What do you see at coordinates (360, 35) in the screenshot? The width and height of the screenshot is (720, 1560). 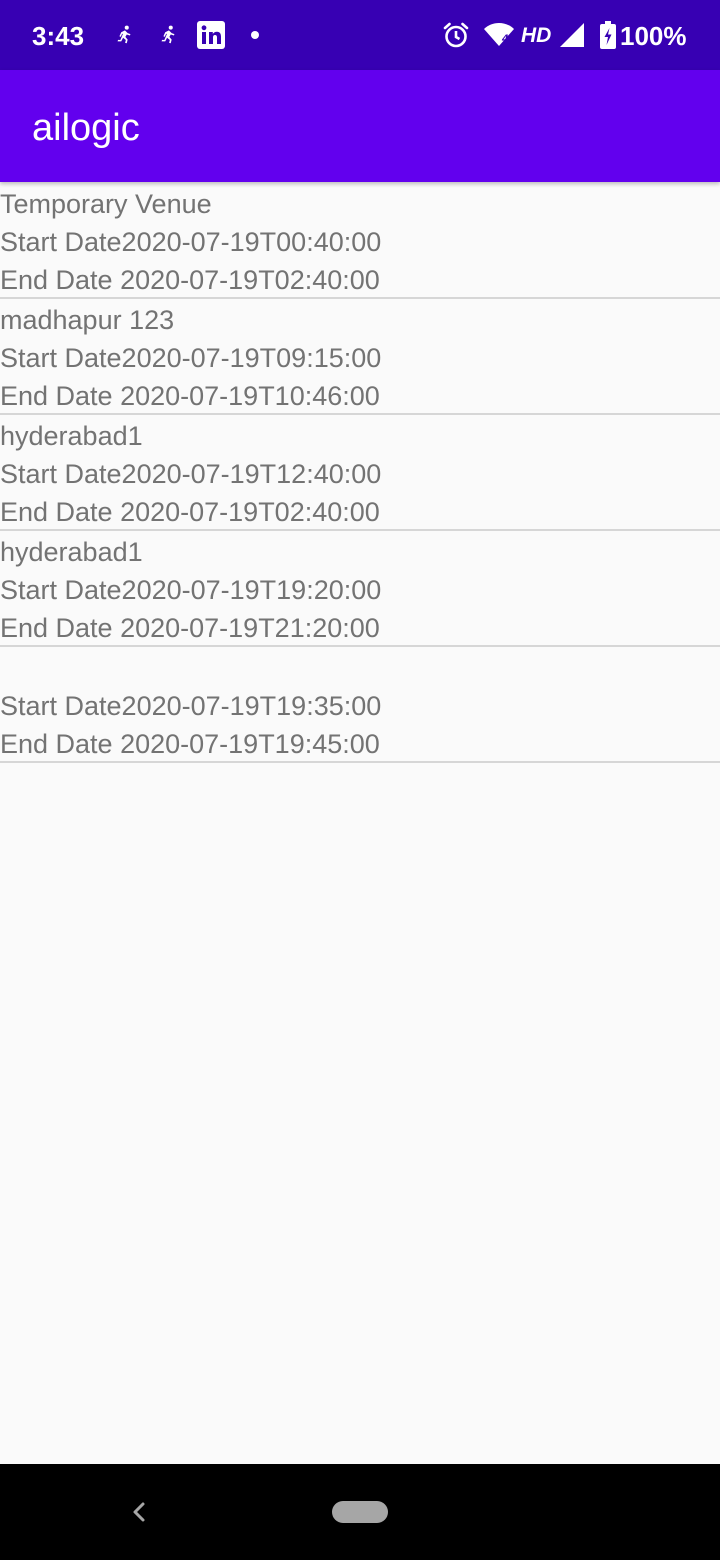 I see `status-bar: 3:43 4 HD 100%` at bounding box center [360, 35].